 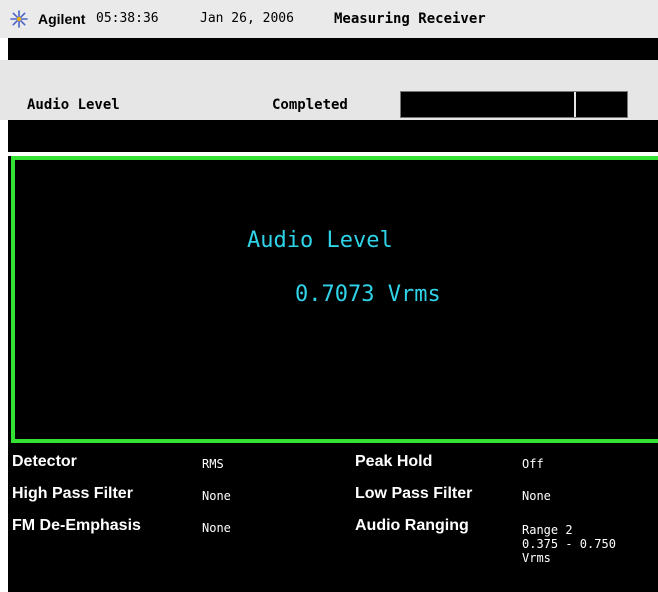 I want to click on app-title: Measuring Receiver, so click(x=410, y=19).